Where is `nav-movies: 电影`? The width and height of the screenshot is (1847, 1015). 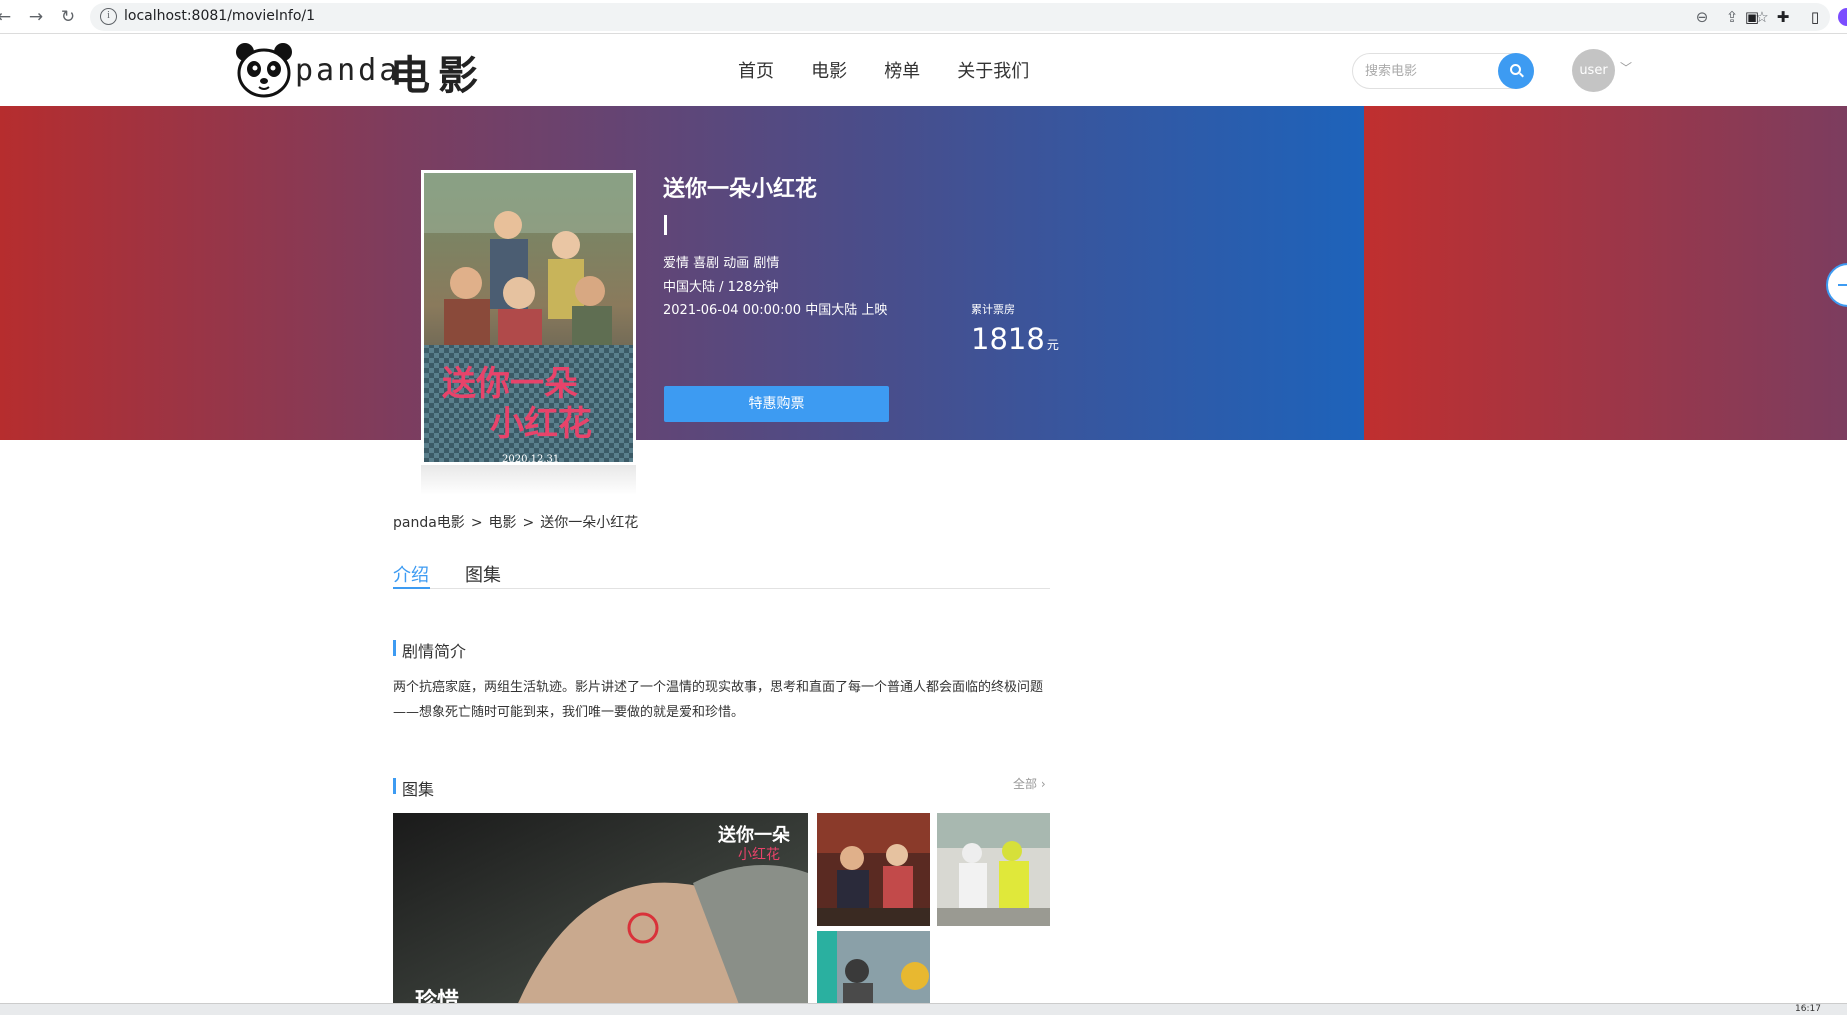
nav-movies: 电影 is located at coordinates (829, 70).